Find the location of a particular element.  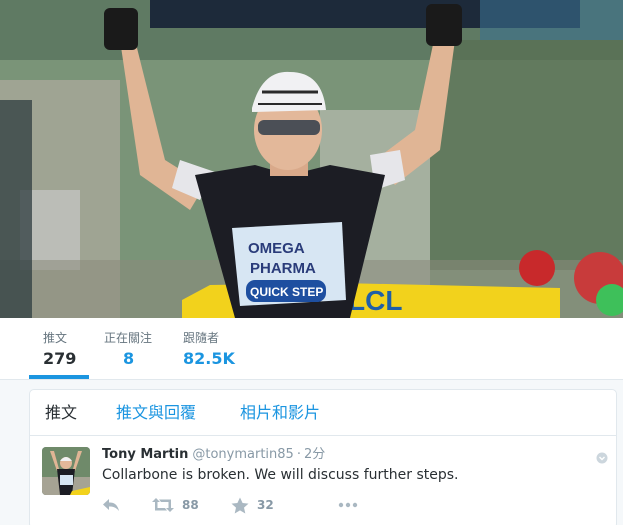

stat-tweets-value: 279 is located at coordinates (60, 358).